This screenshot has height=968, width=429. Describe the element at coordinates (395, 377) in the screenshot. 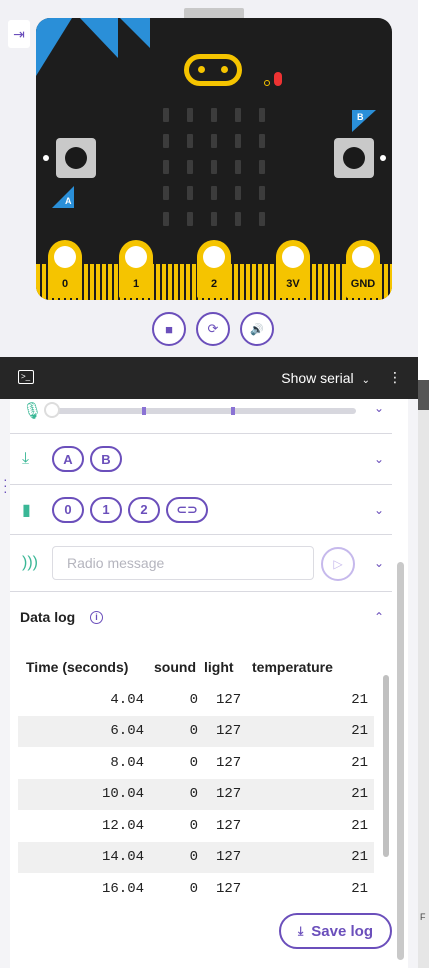

I see `more-options-icon: ⋮` at that location.